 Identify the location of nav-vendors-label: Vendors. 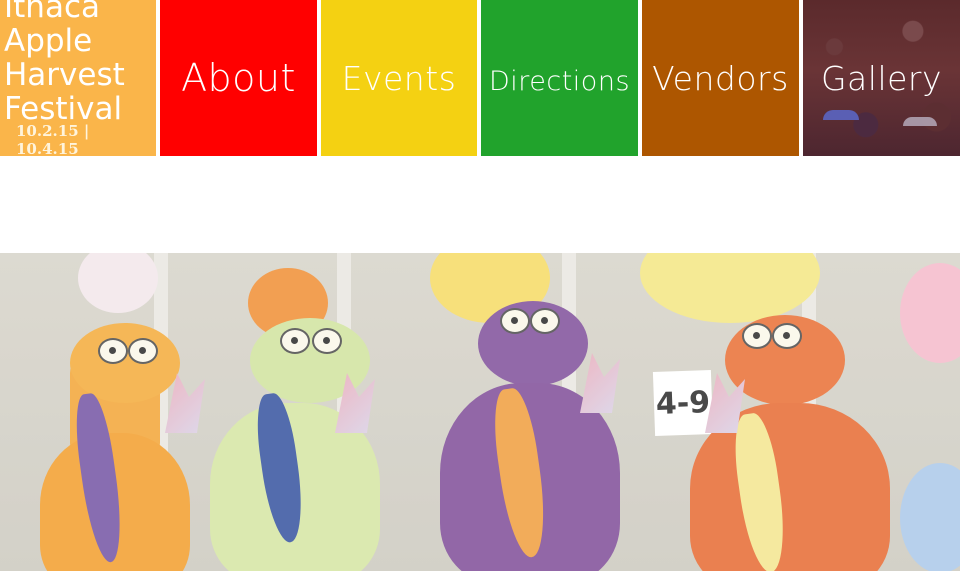
(720, 78).